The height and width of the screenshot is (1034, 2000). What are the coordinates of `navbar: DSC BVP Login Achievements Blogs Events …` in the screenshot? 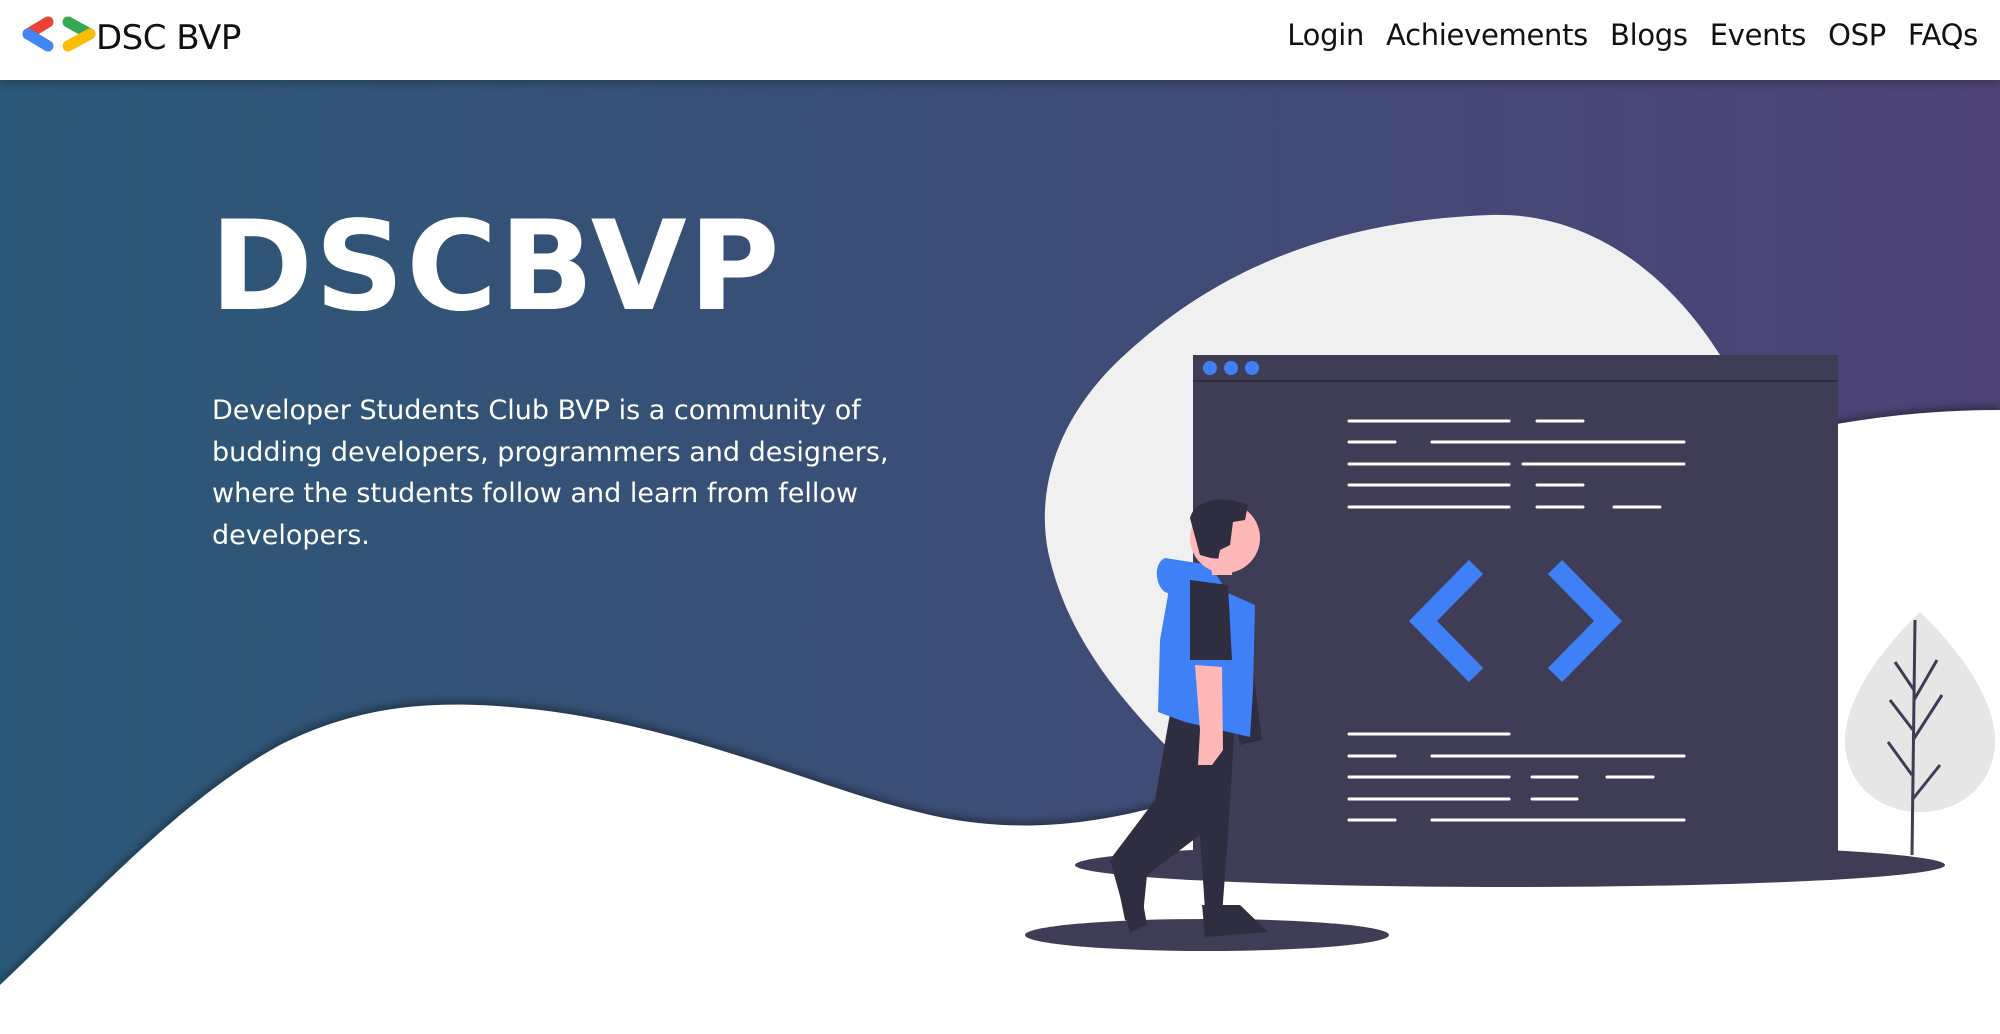 It's located at (1000, 40).